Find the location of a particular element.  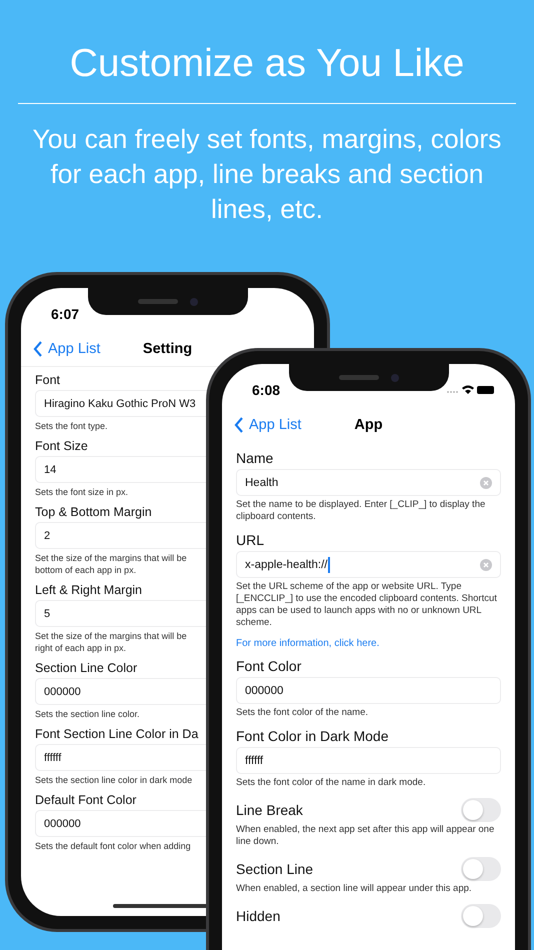

subtitle: You can freely set fonts, margins, colors for each app, line breaks and section lines, etc. is located at coordinates (267, 174).